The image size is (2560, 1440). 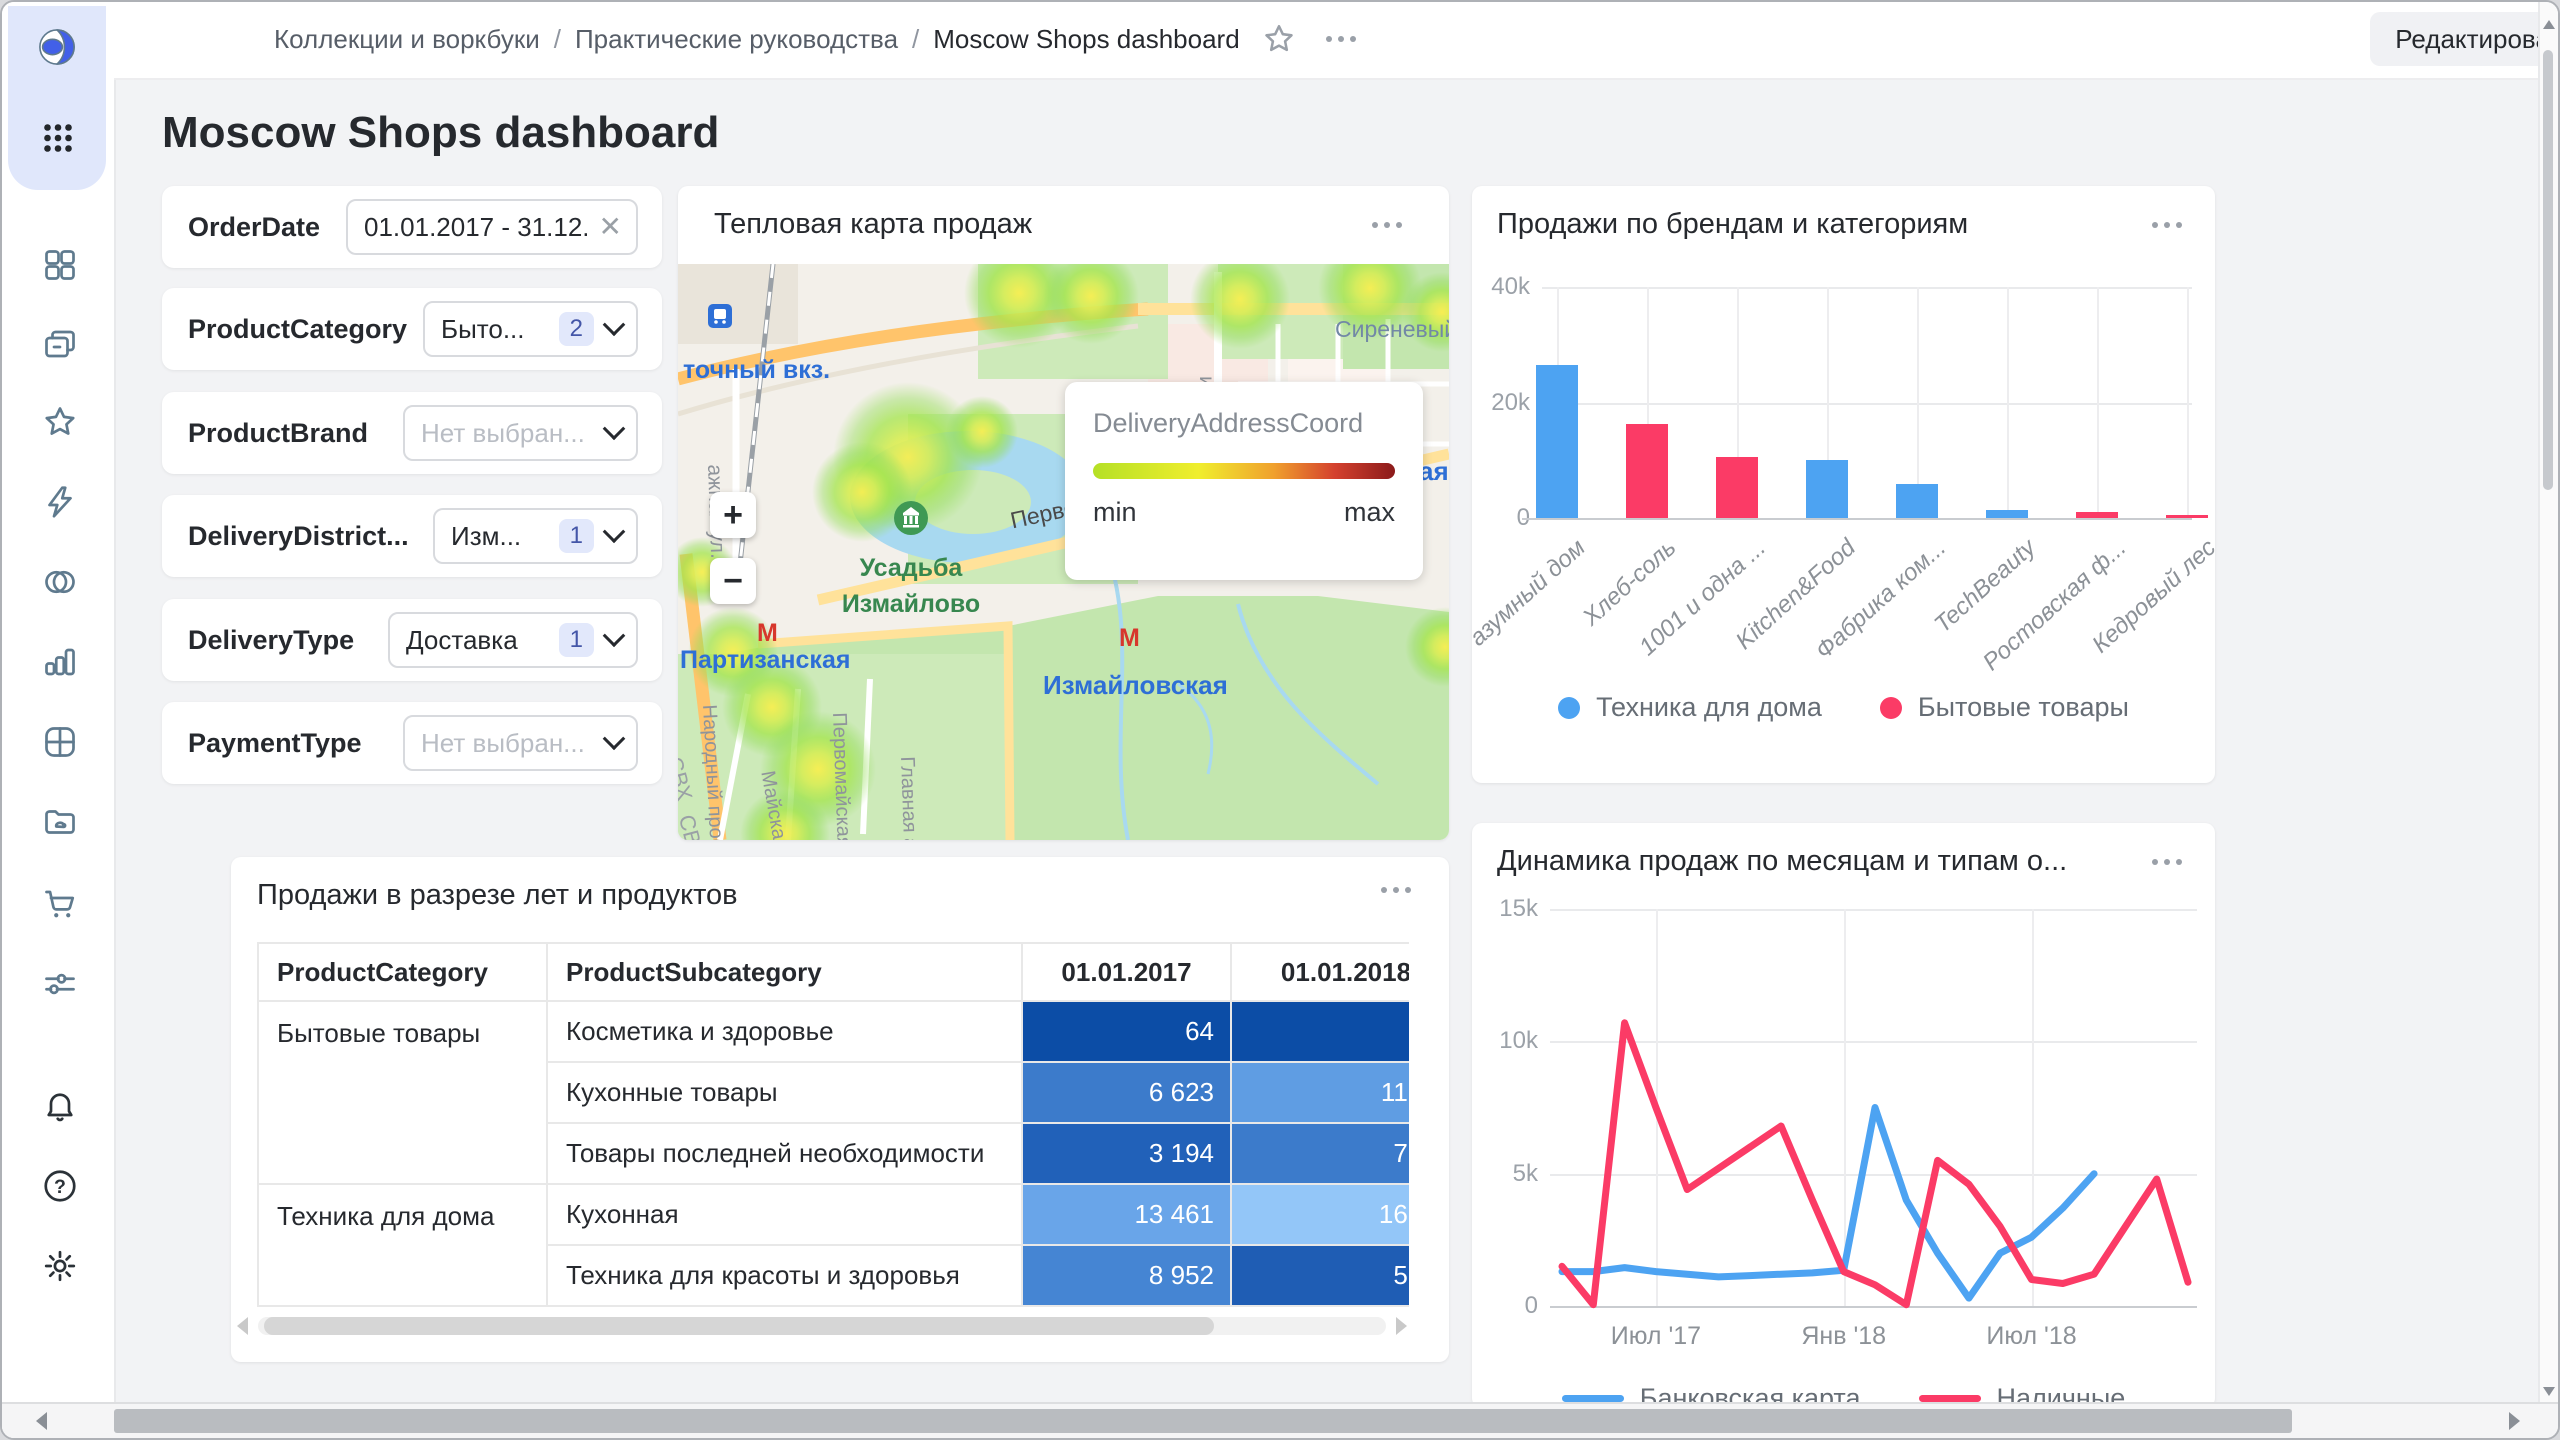 I want to click on column-header: 01.01.2017, so click(x=1126, y=972).